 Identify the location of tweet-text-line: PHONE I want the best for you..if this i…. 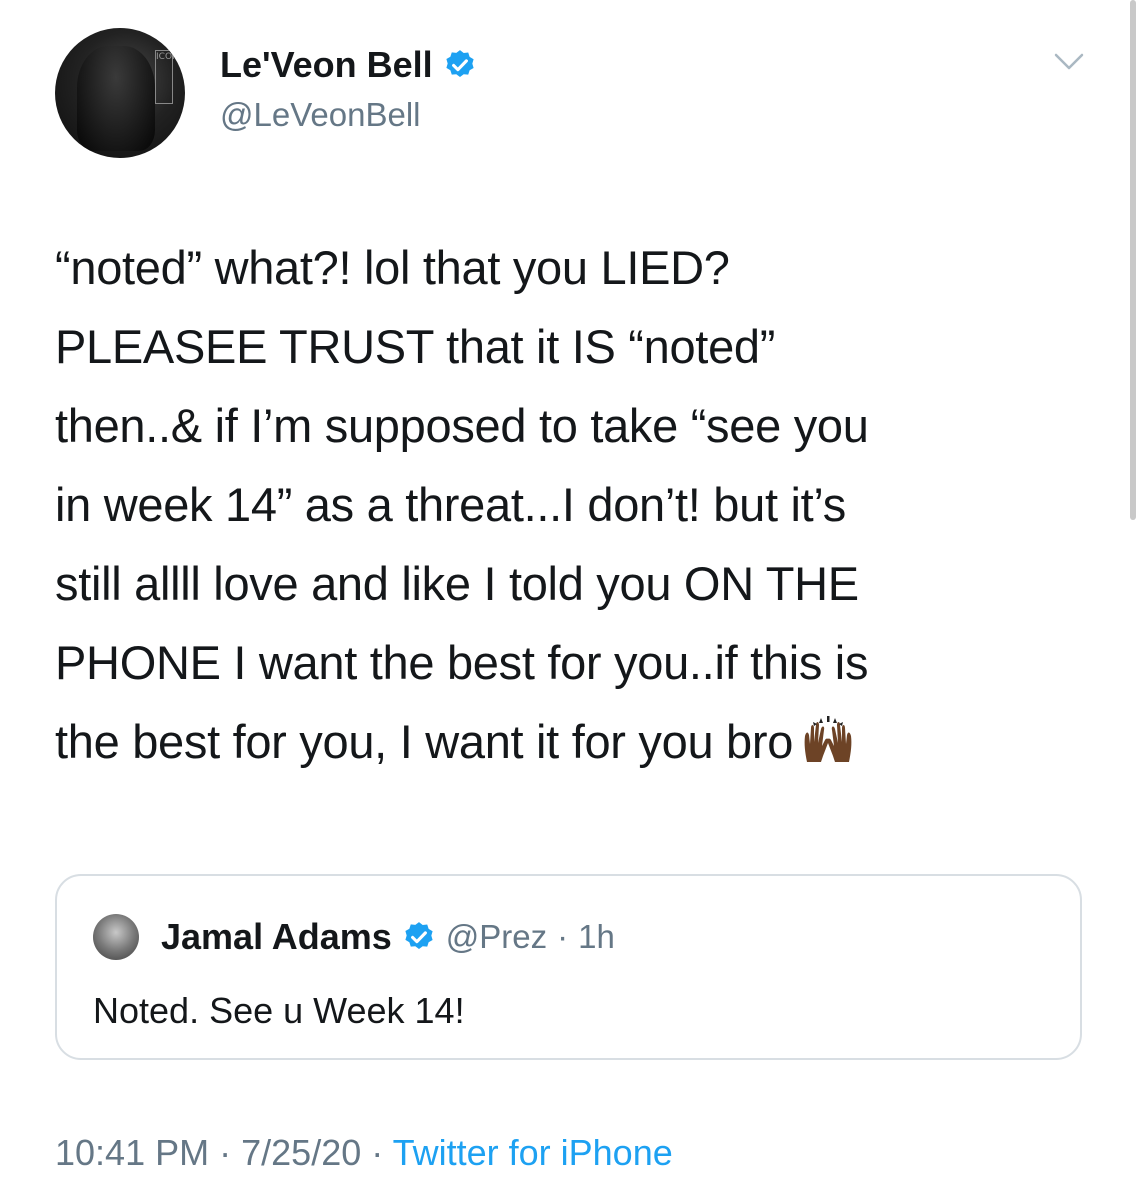
(462, 662).